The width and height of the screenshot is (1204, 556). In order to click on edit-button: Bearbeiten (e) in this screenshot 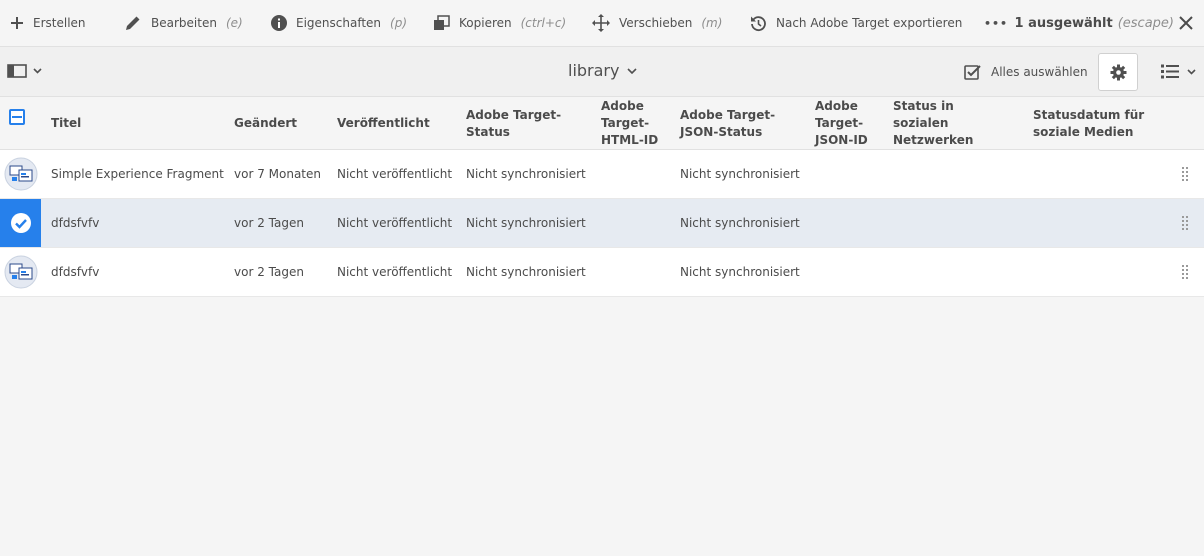, I will do `click(183, 23)`.